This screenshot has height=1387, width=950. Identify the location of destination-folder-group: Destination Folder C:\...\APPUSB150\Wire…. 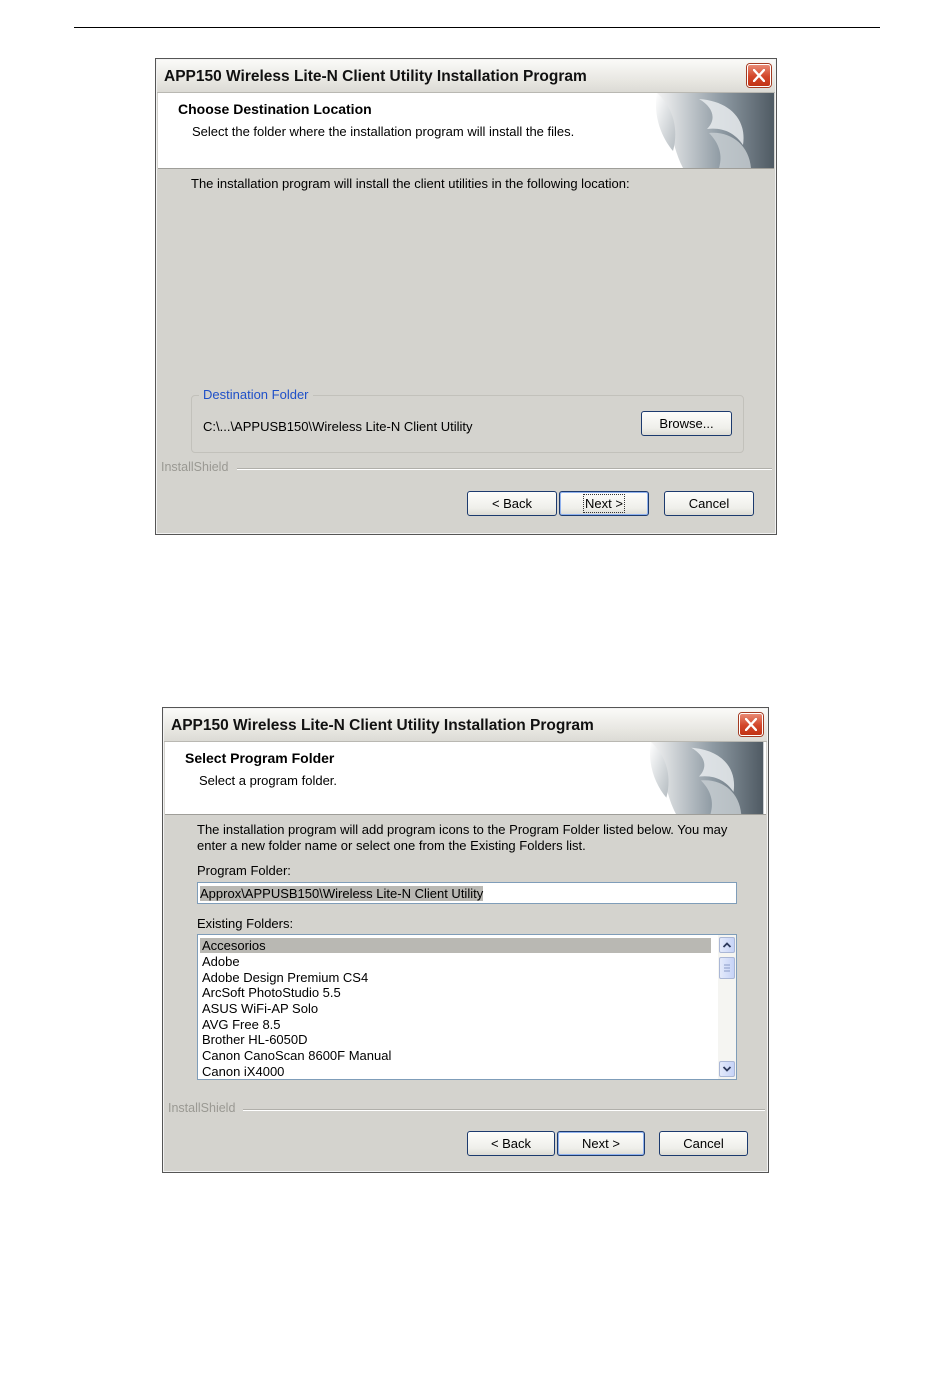
(467, 420).